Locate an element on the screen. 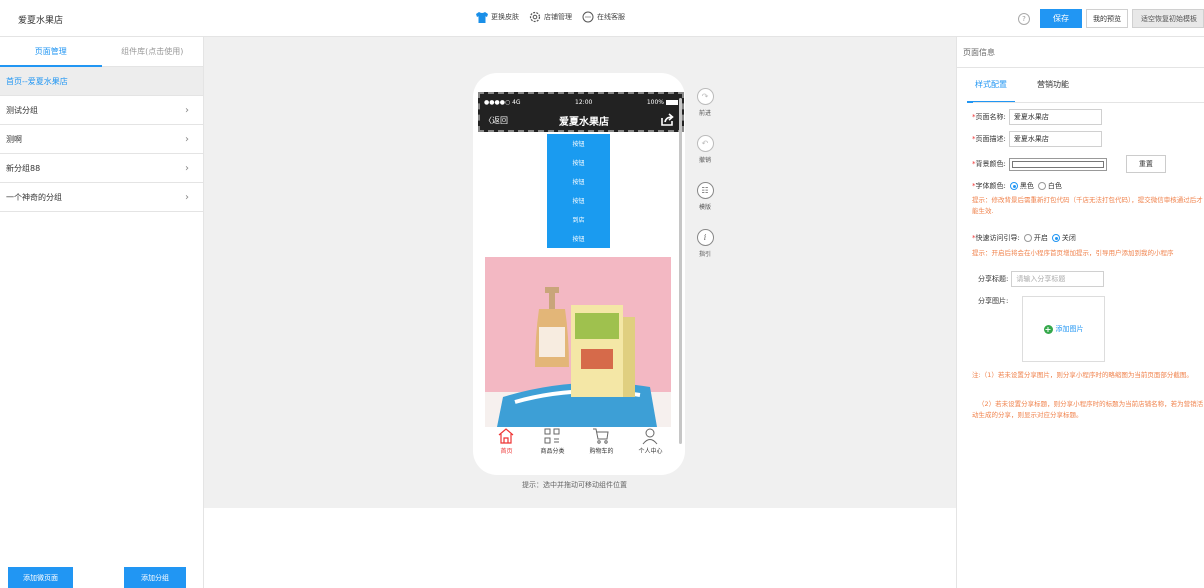 This screenshot has width=1204, height=588. reset-template-button: 适空恢复初始模板 is located at coordinates (1168, 18).